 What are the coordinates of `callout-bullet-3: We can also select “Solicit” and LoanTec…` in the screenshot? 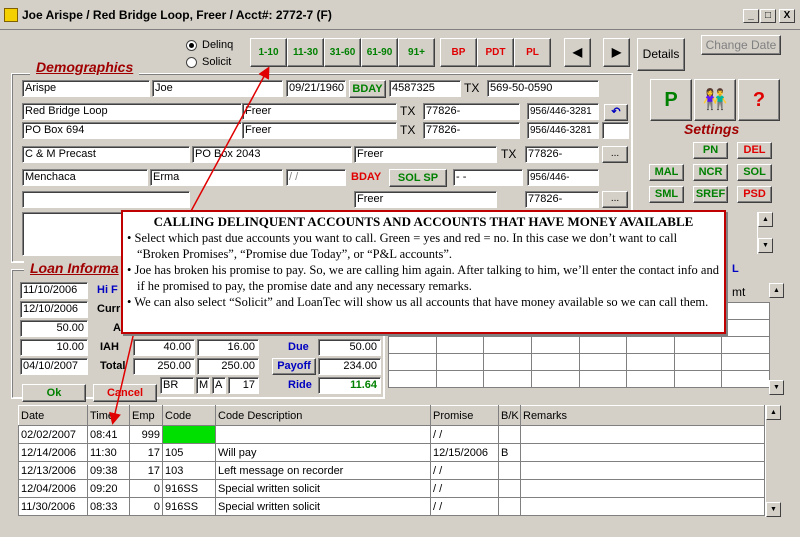 It's located at (423, 302).